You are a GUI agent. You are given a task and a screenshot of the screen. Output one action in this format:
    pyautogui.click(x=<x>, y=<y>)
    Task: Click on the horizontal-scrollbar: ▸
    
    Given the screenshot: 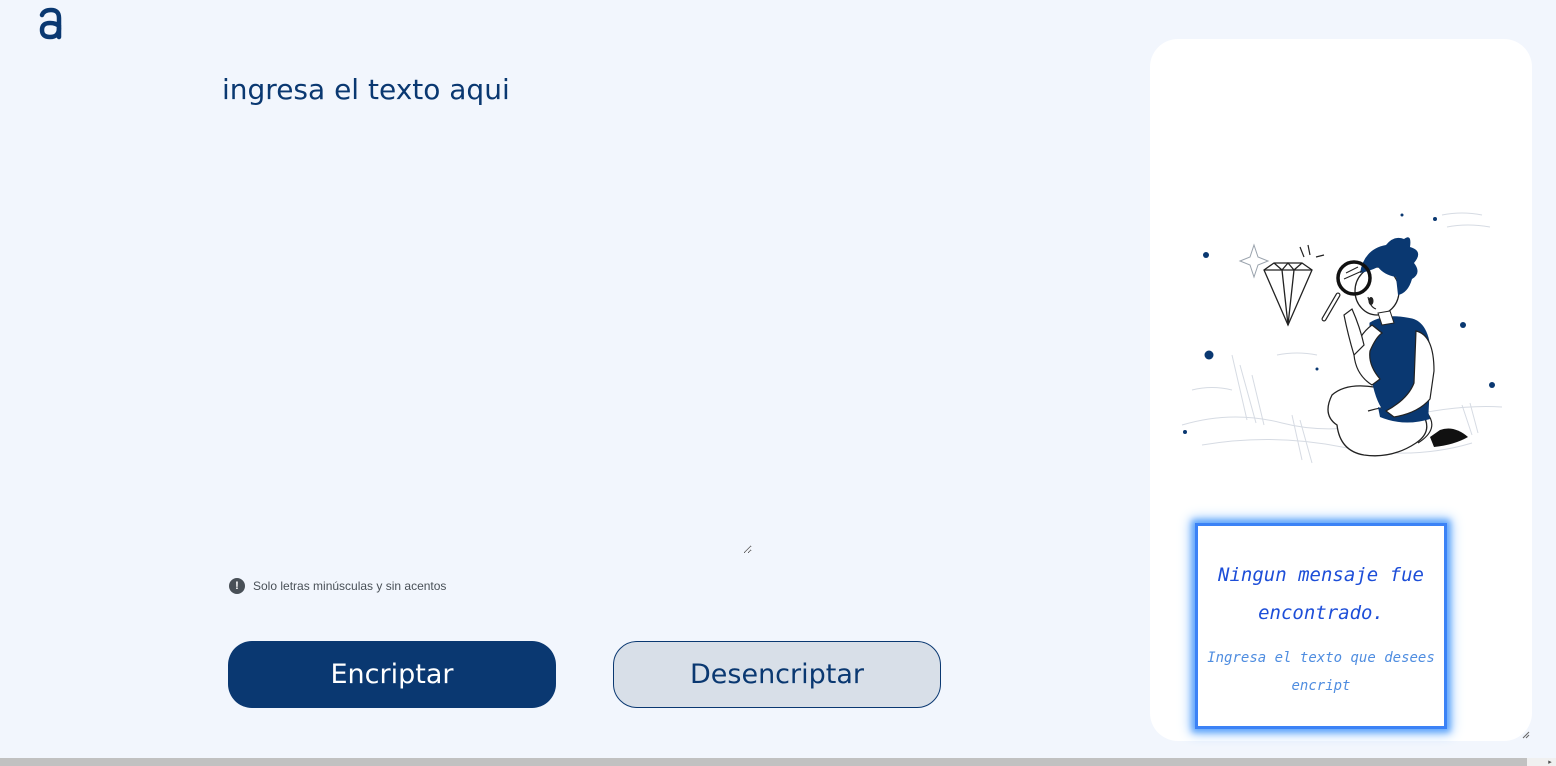 What is the action you would take?
    pyautogui.click(x=778, y=762)
    